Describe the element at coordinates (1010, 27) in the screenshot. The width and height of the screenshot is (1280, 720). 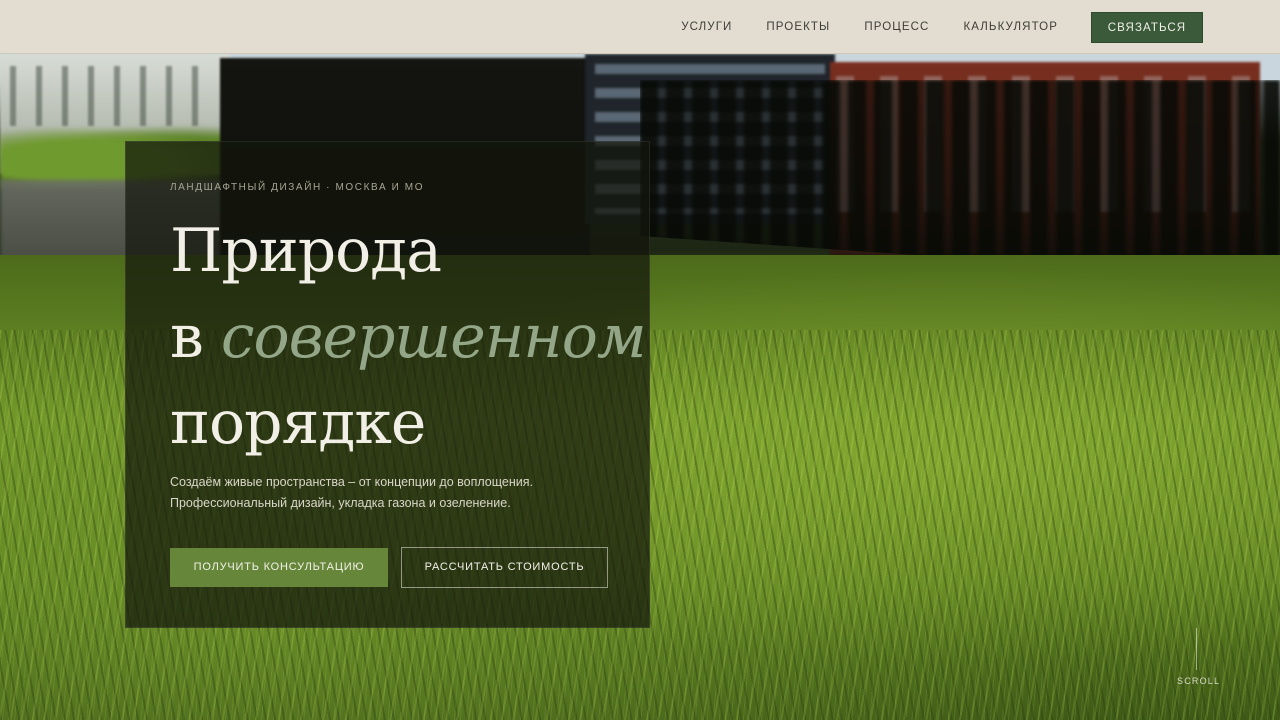
I see `nav-link-calculator: Калькулятор` at that location.